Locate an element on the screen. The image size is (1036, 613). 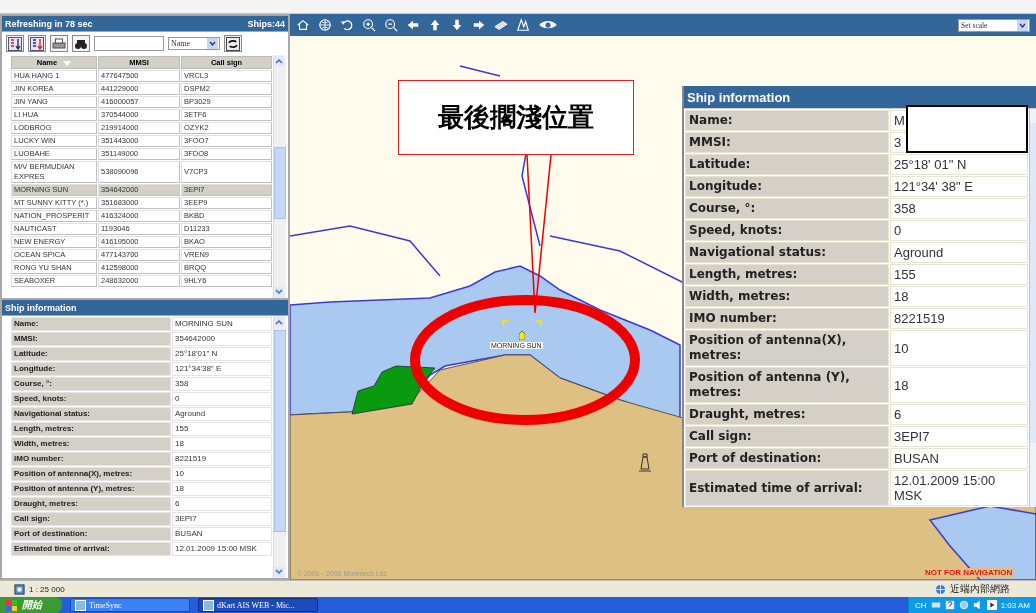
field-value: 358 is located at coordinates (222, 384).